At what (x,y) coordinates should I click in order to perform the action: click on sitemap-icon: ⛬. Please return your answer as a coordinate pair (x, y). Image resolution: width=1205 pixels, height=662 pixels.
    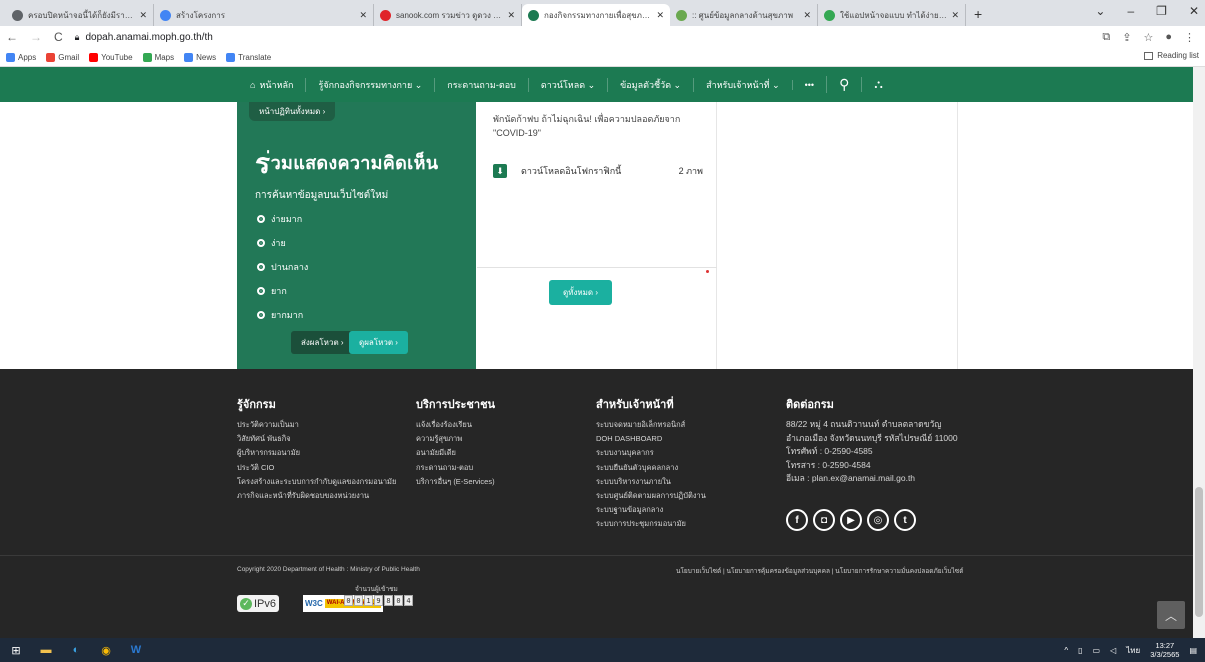
    Looking at the image, I should click on (877, 84).